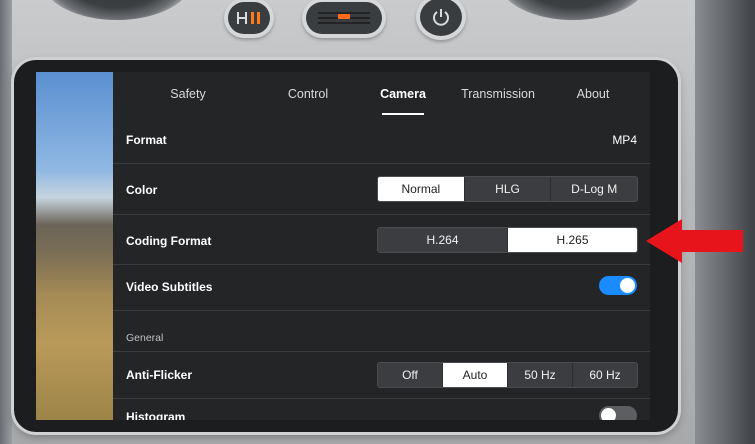 The image size is (755, 444). What do you see at coordinates (74, 246) in the screenshot?
I see `camera-live-view` at bounding box center [74, 246].